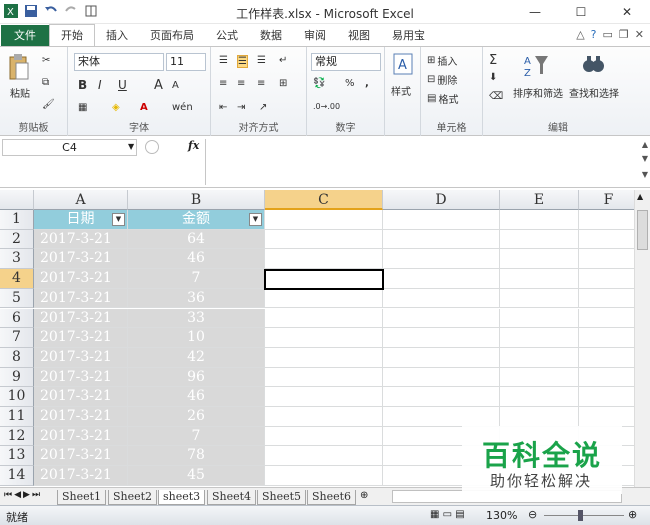  What do you see at coordinates (532, 514) in the screenshot?
I see `zoom-out-icon: ⊖` at bounding box center [532, 514].